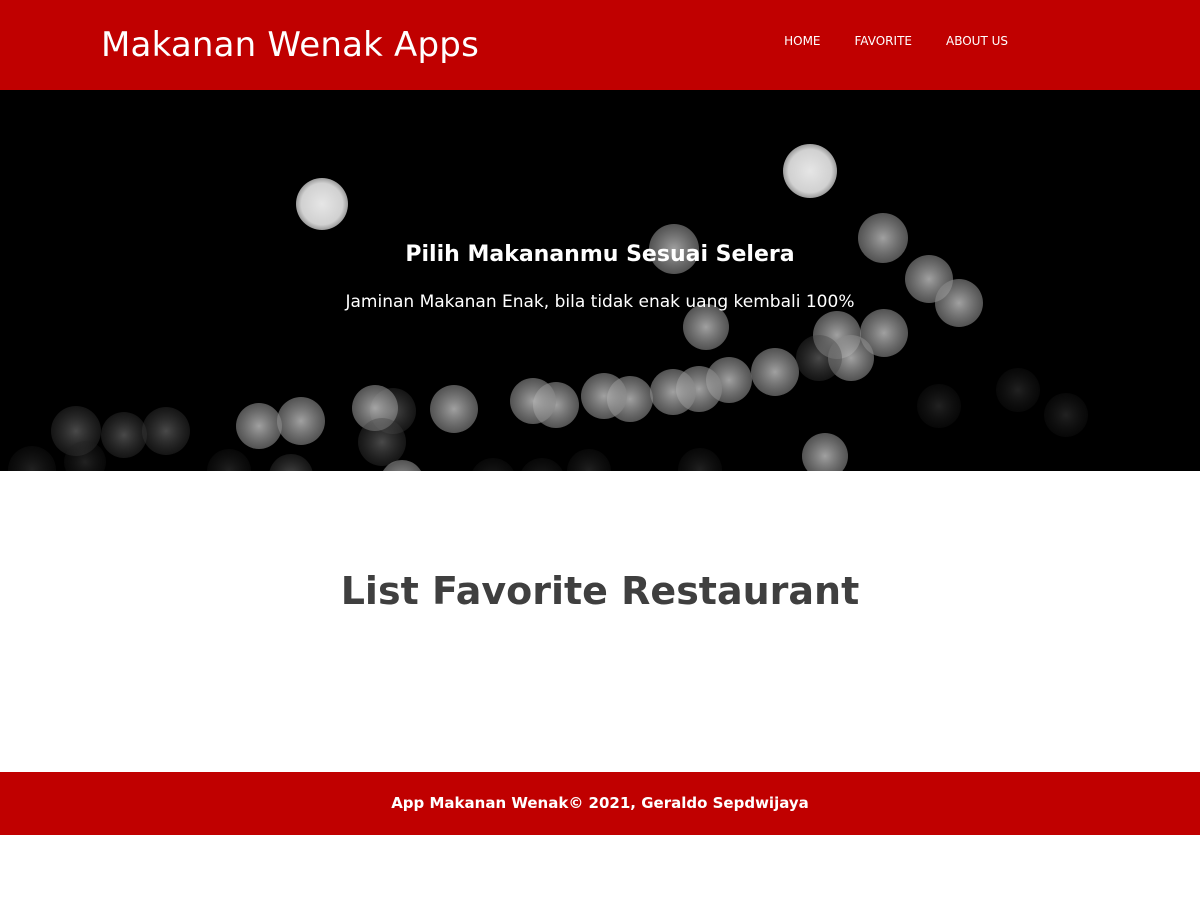  What do you see at coordinates (883, 41) in the screenshot?
I see `nav-favorite-link: FAVORITE` at bounding box center [883, 41].